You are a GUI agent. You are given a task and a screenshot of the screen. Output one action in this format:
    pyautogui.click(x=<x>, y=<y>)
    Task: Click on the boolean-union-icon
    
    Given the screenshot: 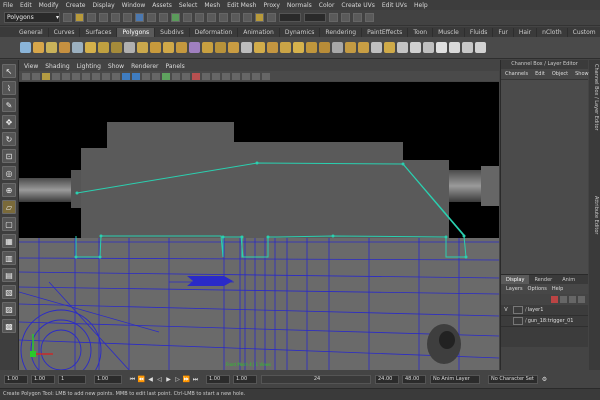 What is the action you would take?
    pyautogui.click(x=207, y=47)
    